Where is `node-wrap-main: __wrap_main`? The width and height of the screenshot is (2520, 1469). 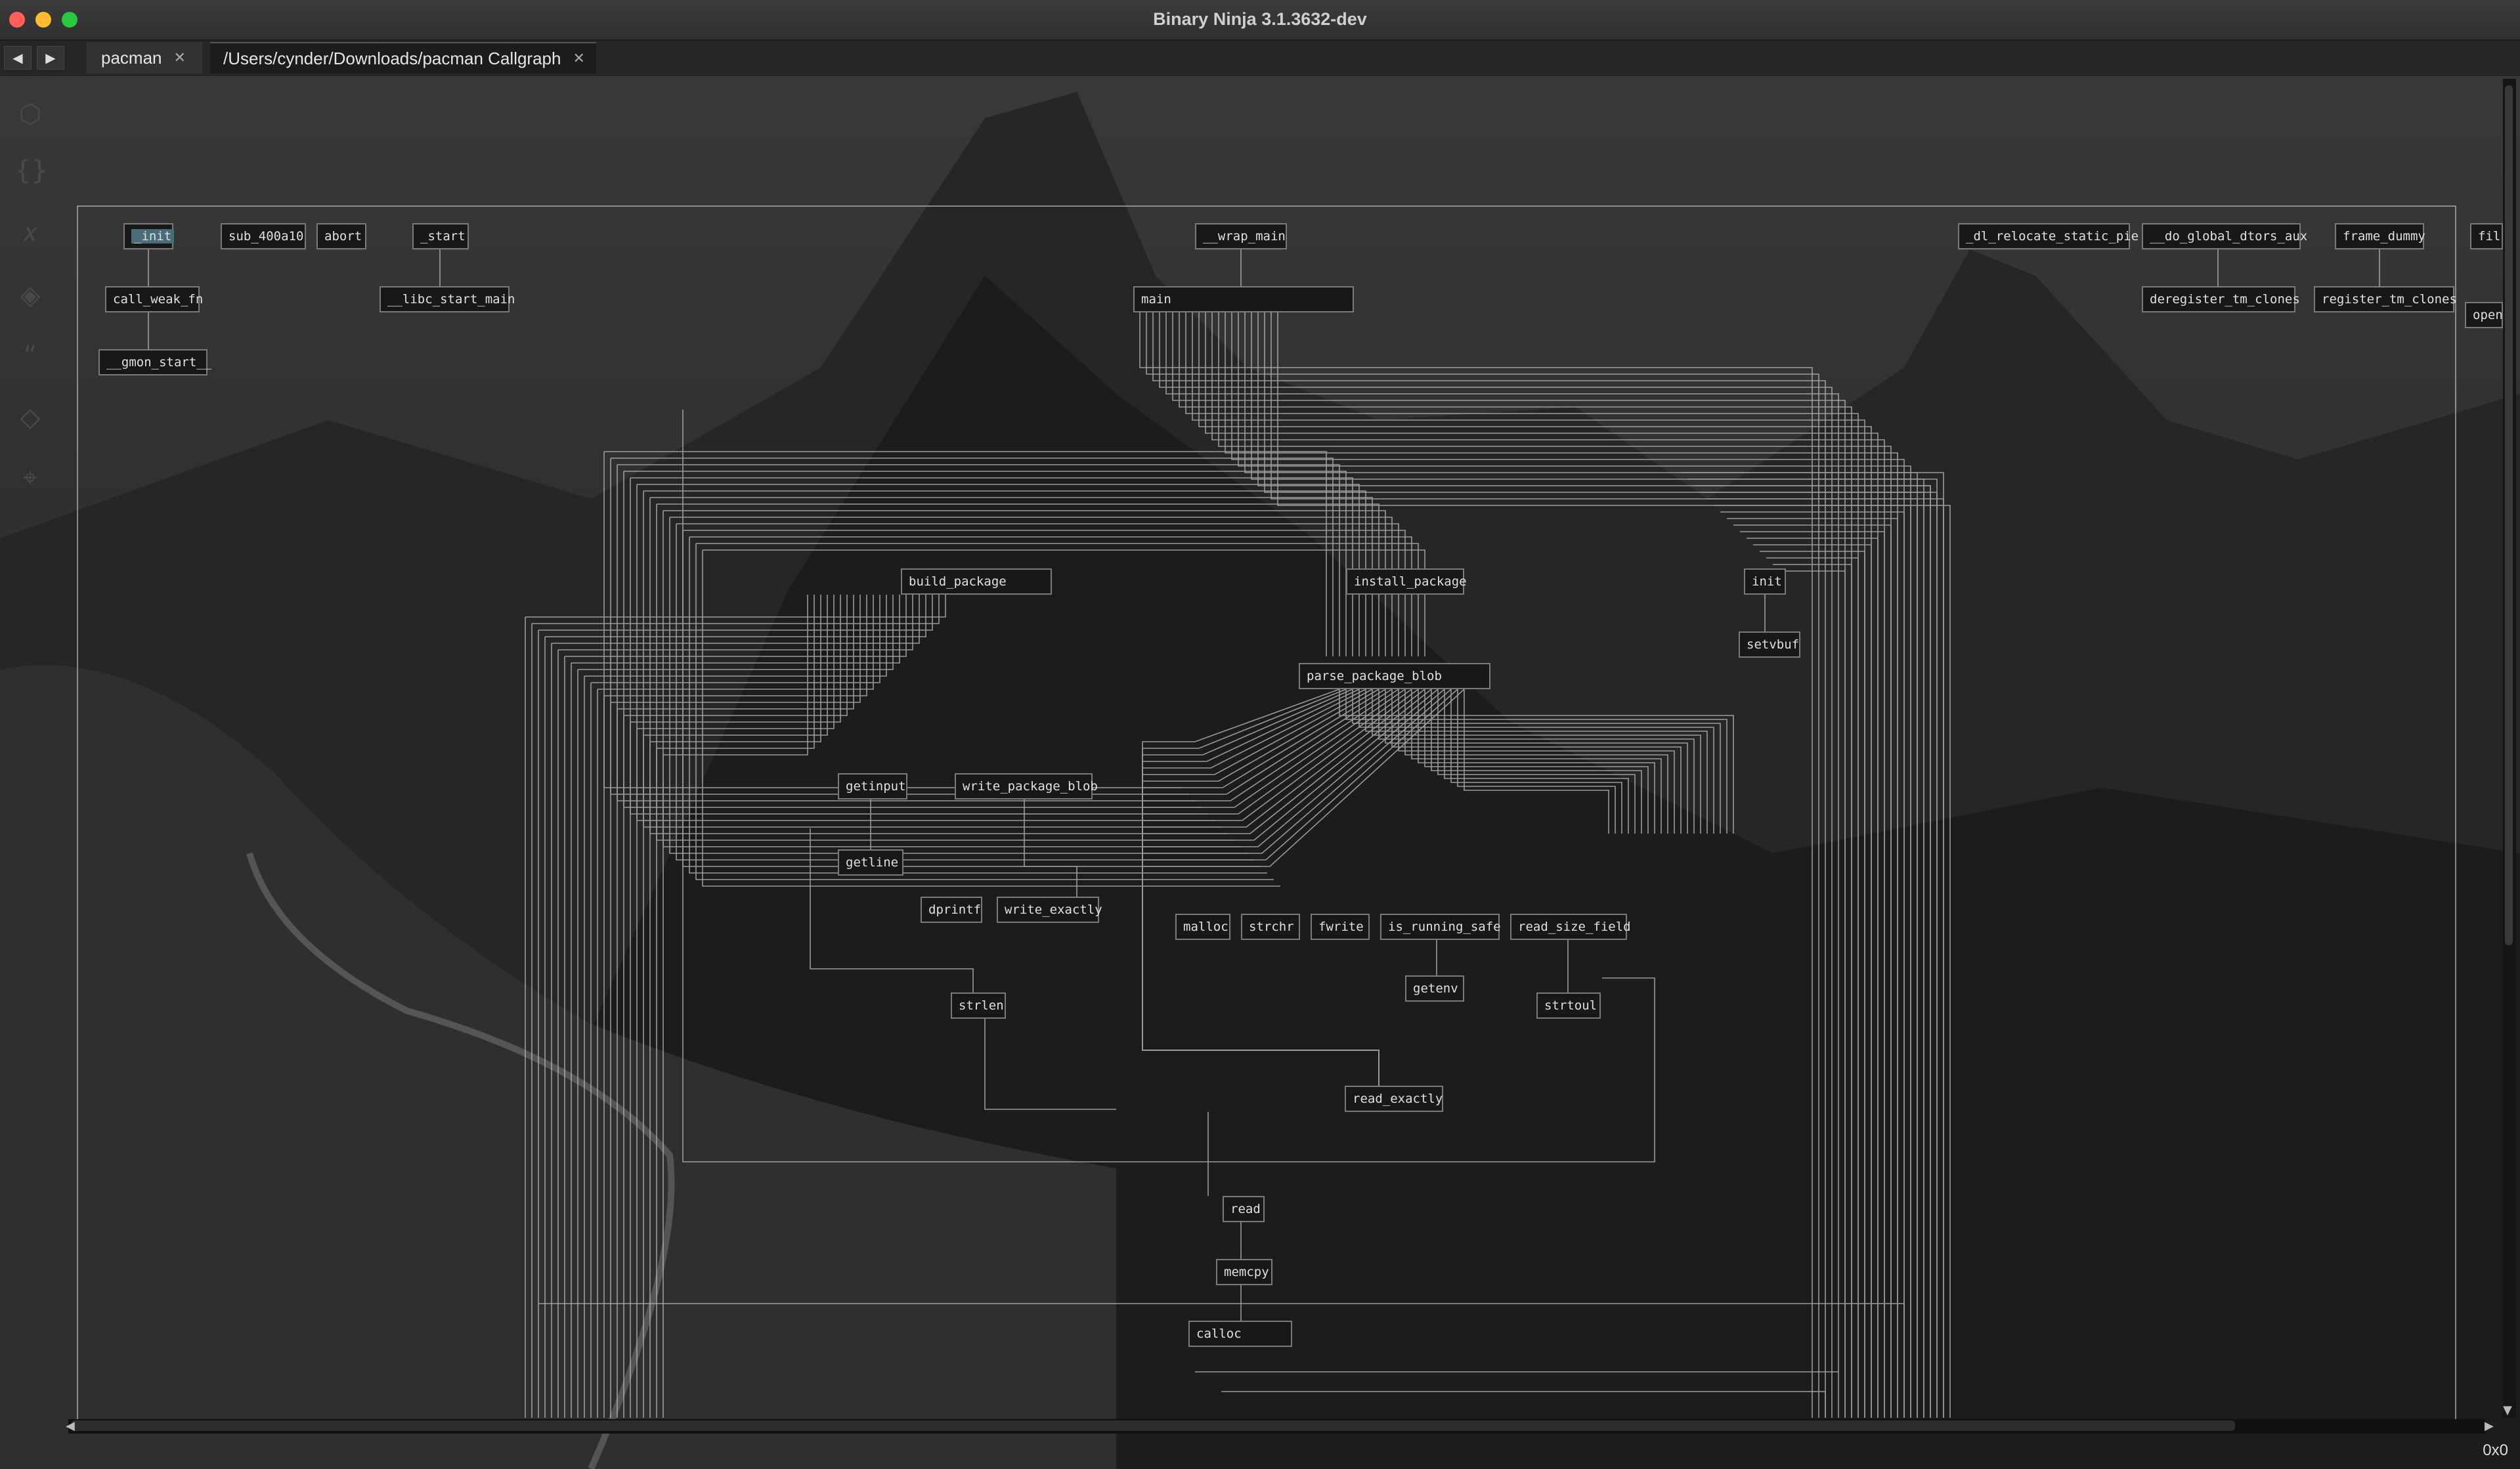
node-wrap-main: __wrap_main is located at coordinates (1241, 236).